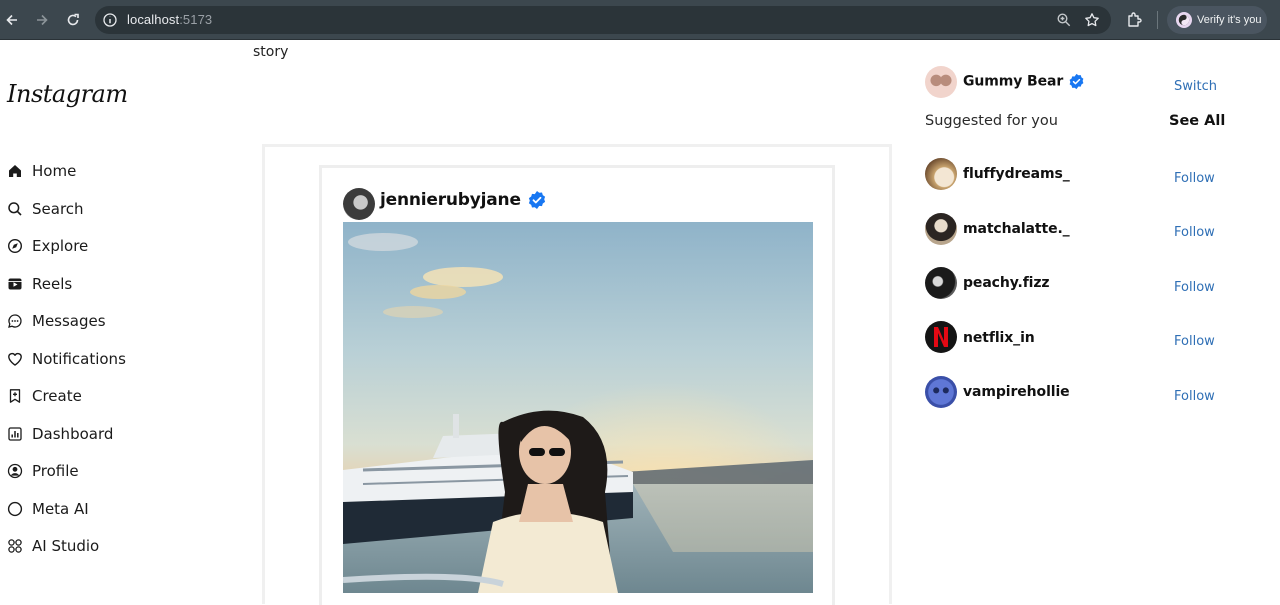 The width and height of the screenshot is (1280, 605). I want to click on arrow-right-icon, so click(42, 20).